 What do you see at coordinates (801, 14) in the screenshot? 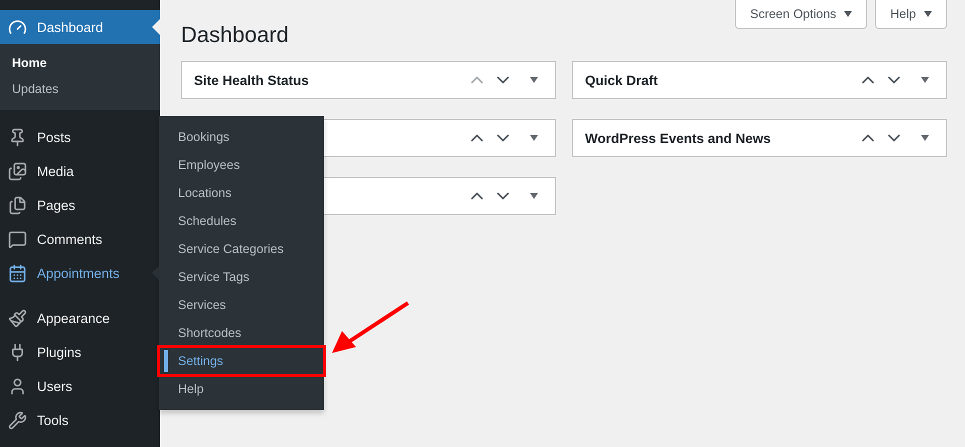
I see `dropdown-button: Screen Options` at bounding box center [801, 14].